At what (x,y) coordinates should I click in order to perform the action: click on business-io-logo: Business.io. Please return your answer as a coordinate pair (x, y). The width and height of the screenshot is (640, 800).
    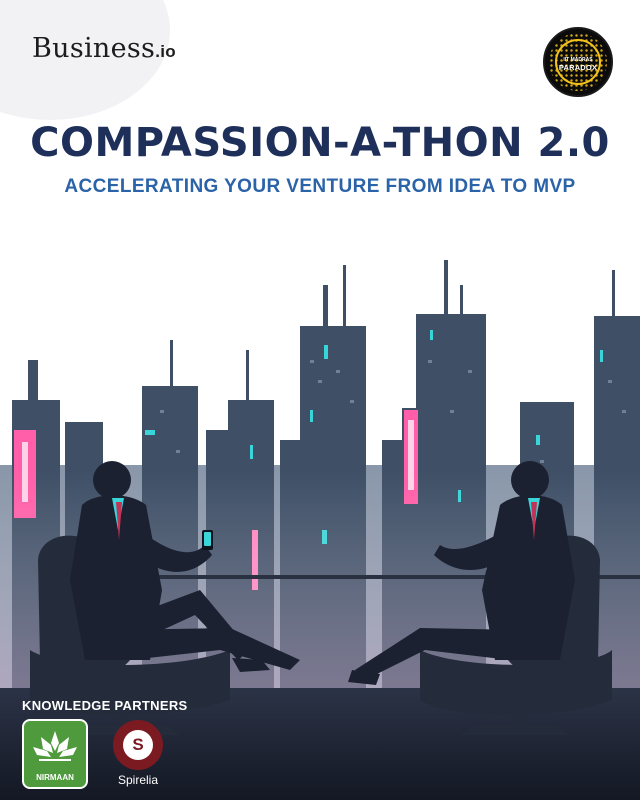
    Looking at the image, I should click on (104, 48).